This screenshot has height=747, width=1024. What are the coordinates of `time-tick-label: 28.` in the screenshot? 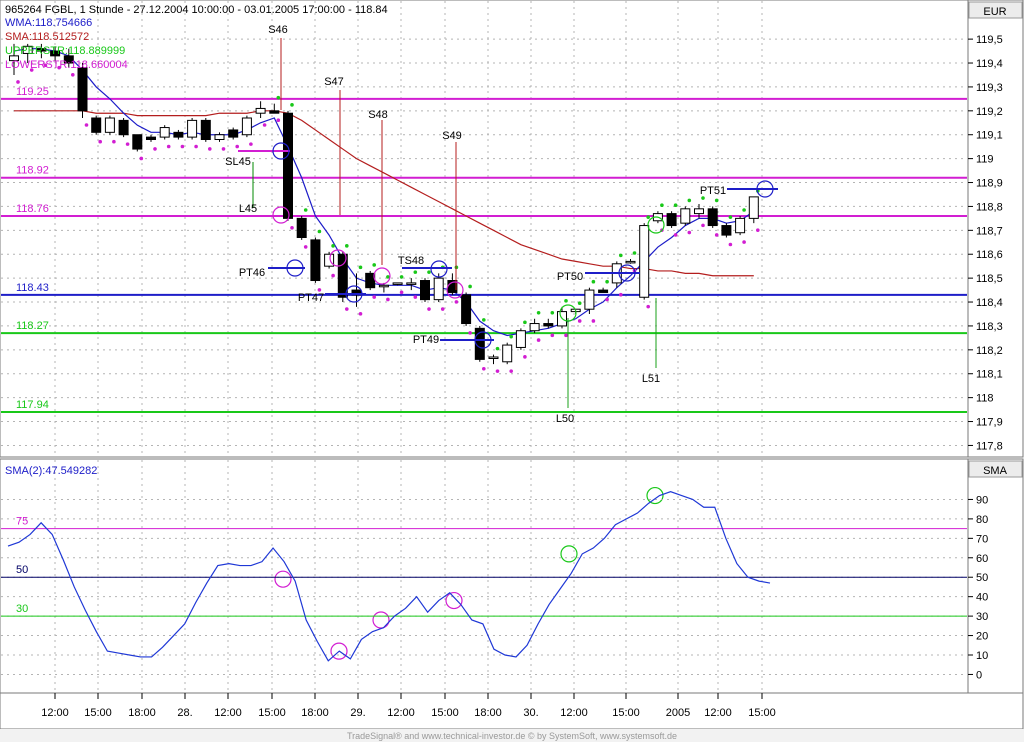 It's located at (184, 713).